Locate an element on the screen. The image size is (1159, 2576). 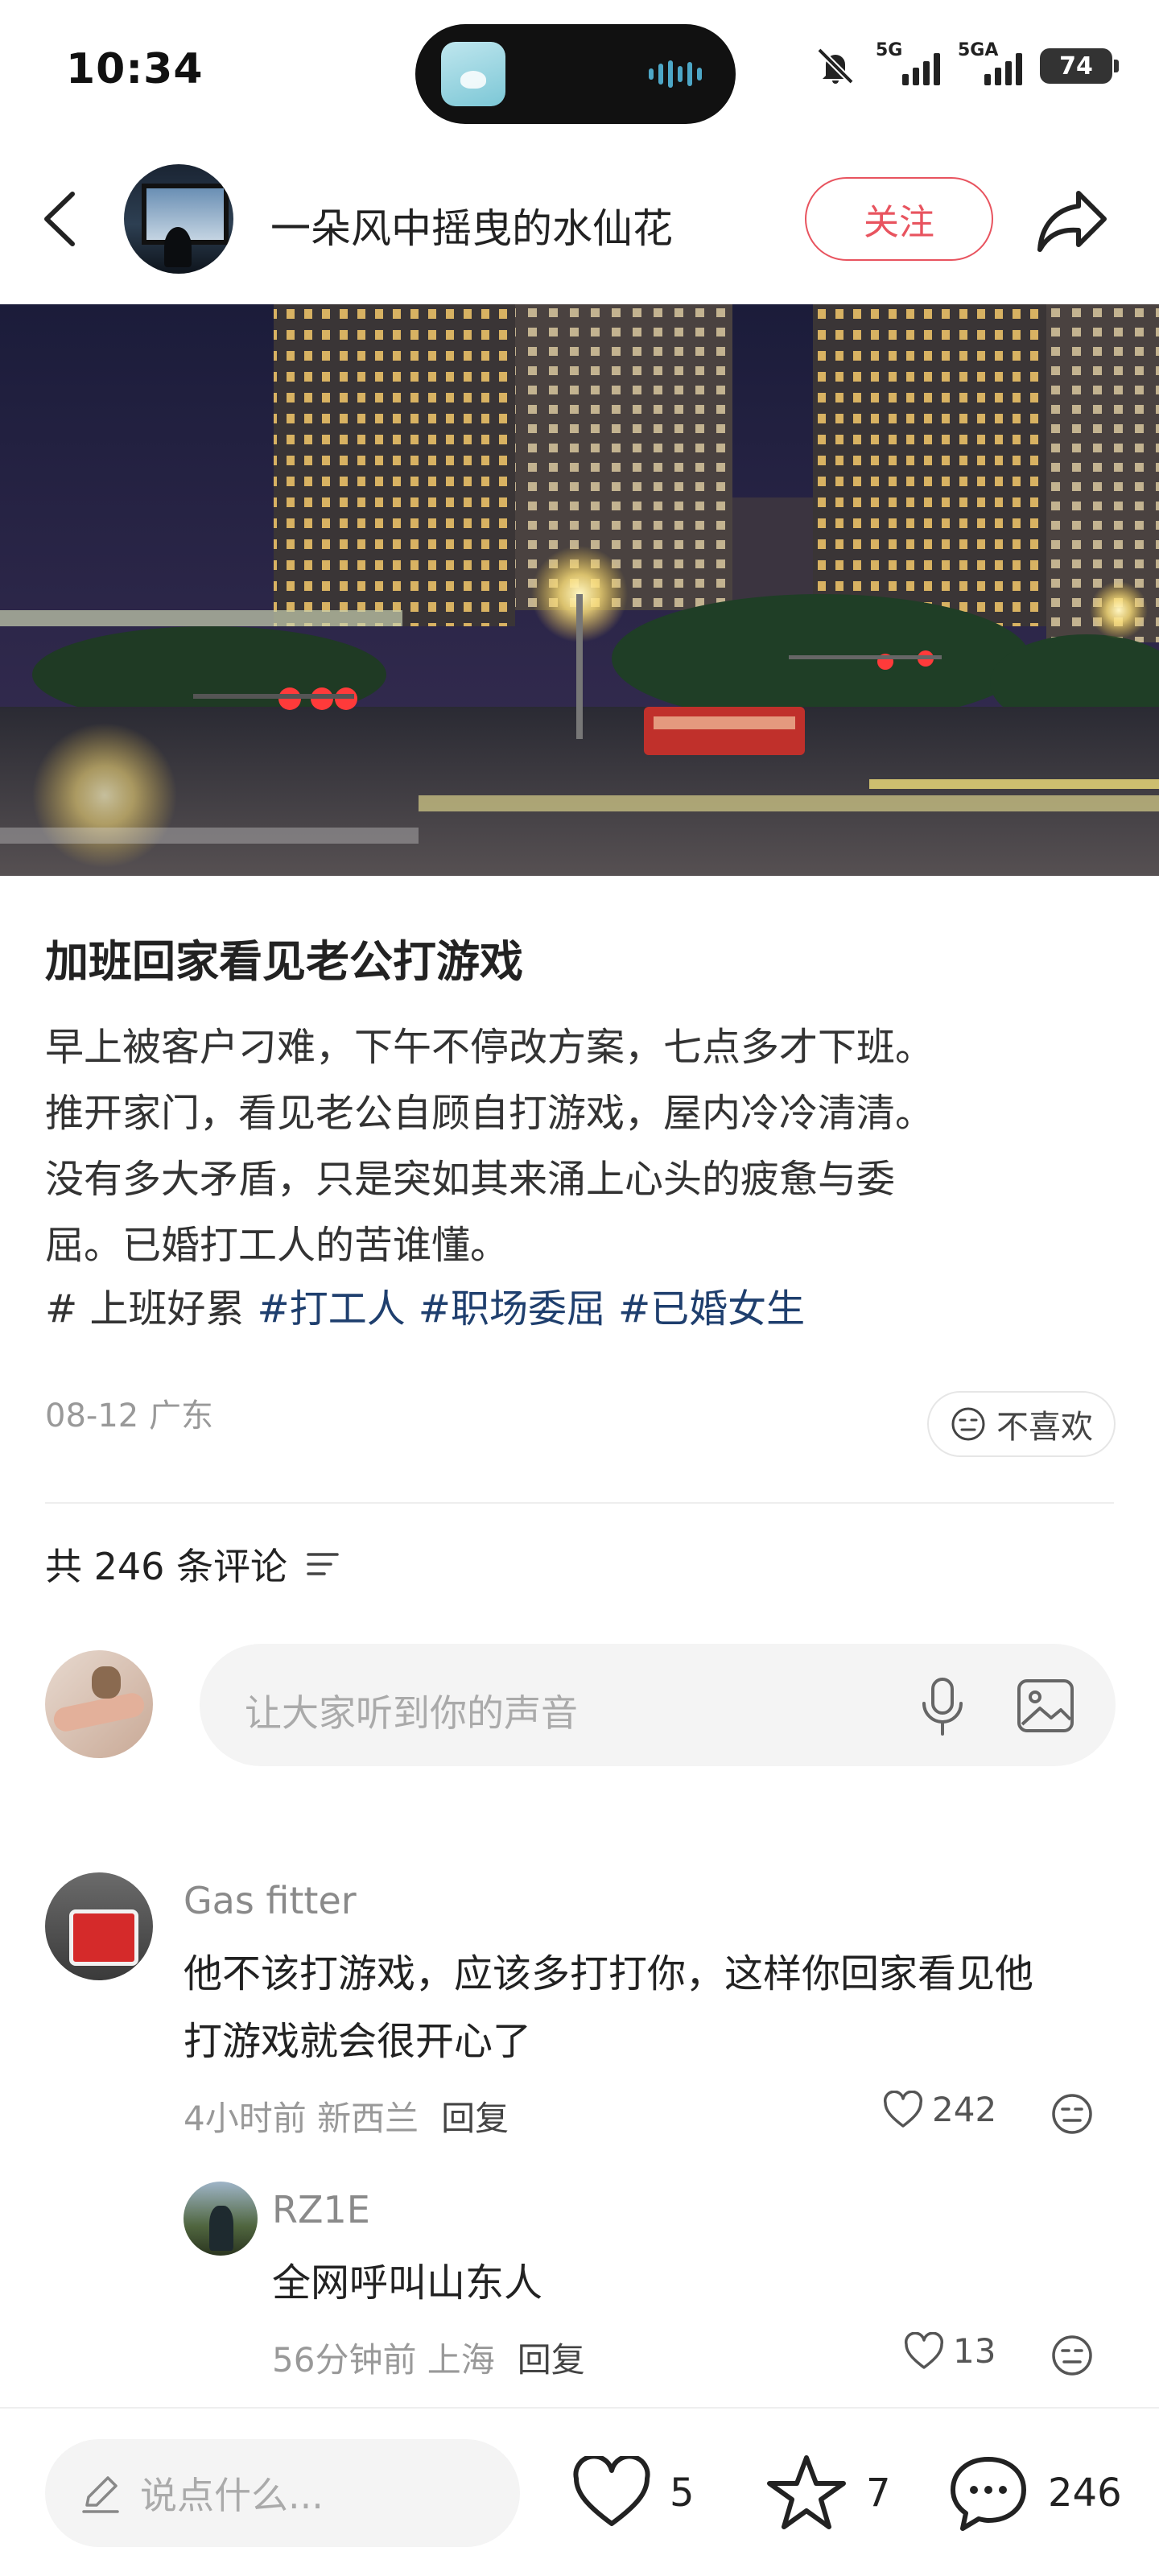
favorite-button: 7 is located at coordinates (828, 2493).